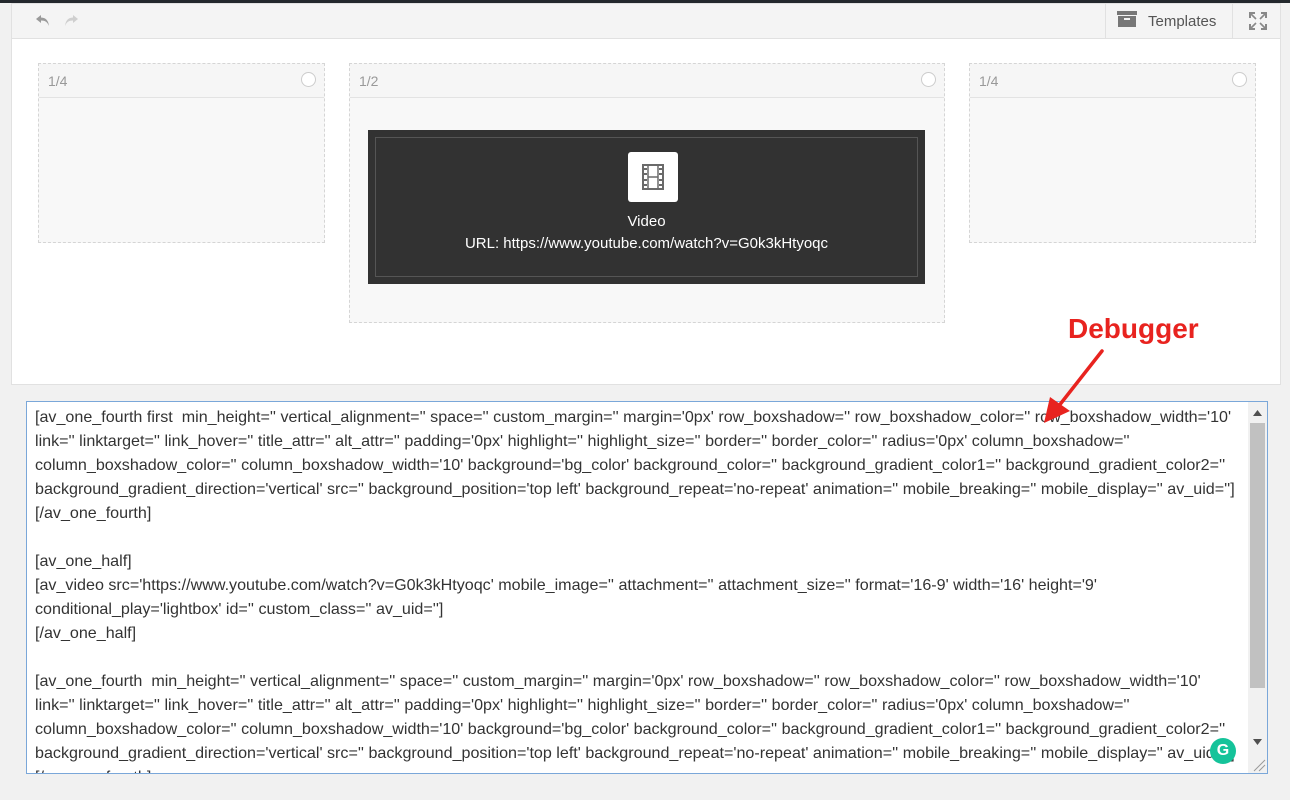  I want to click on templates-button: Templates, so click(1169, 21).